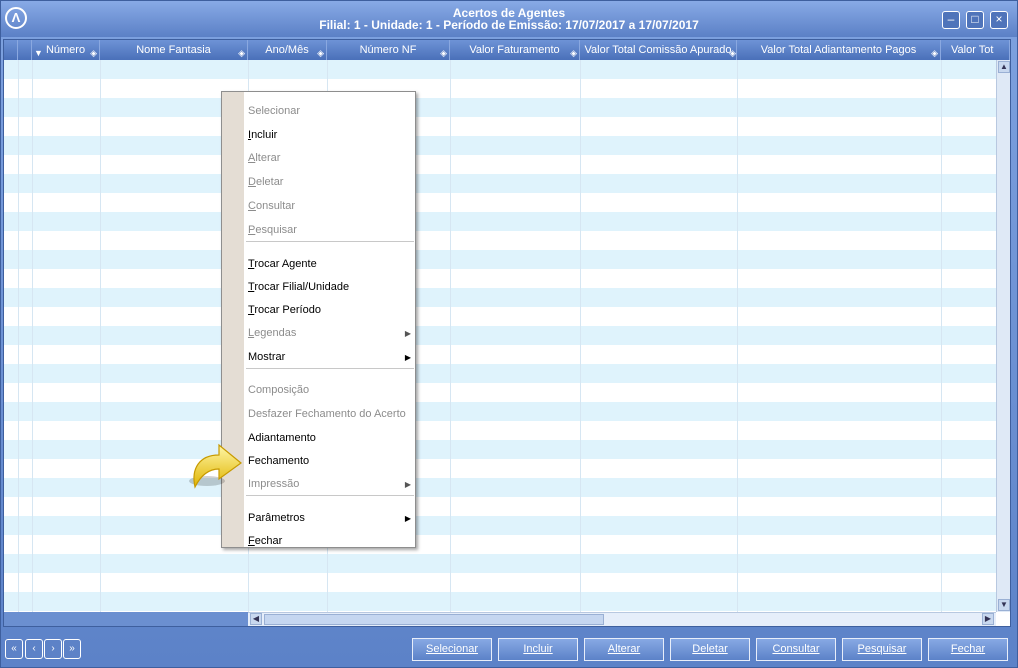  What do you see at coordinates (968, 649) in the screenshot?
I see `fechar-button: Fechar` at bounding box center [968, 649].